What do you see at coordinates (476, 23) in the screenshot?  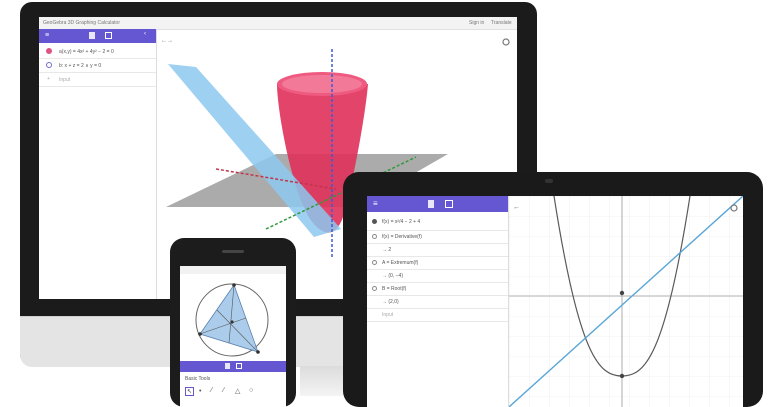 I see `sign-in-link: Sign in` at bounding box center [476, 23].